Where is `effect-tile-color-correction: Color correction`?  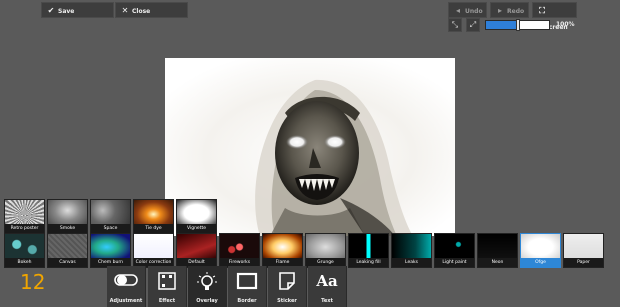 effect-tile-color-correction: Color correction is located at coordinates (153, 250).